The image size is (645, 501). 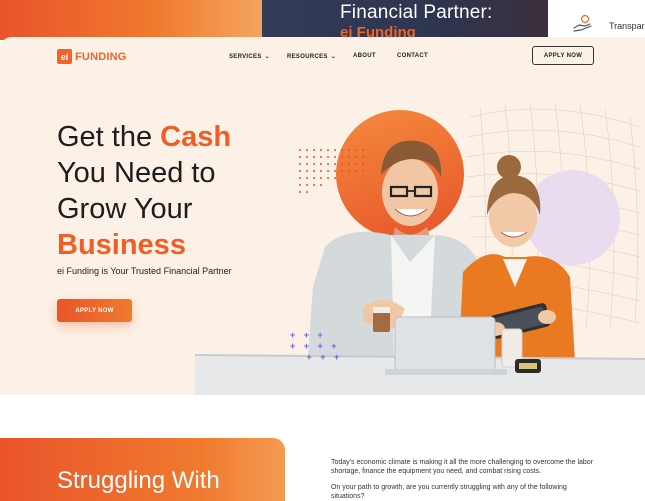 I want to click on logo-text: FUNDING, so click(x=101, y=56).